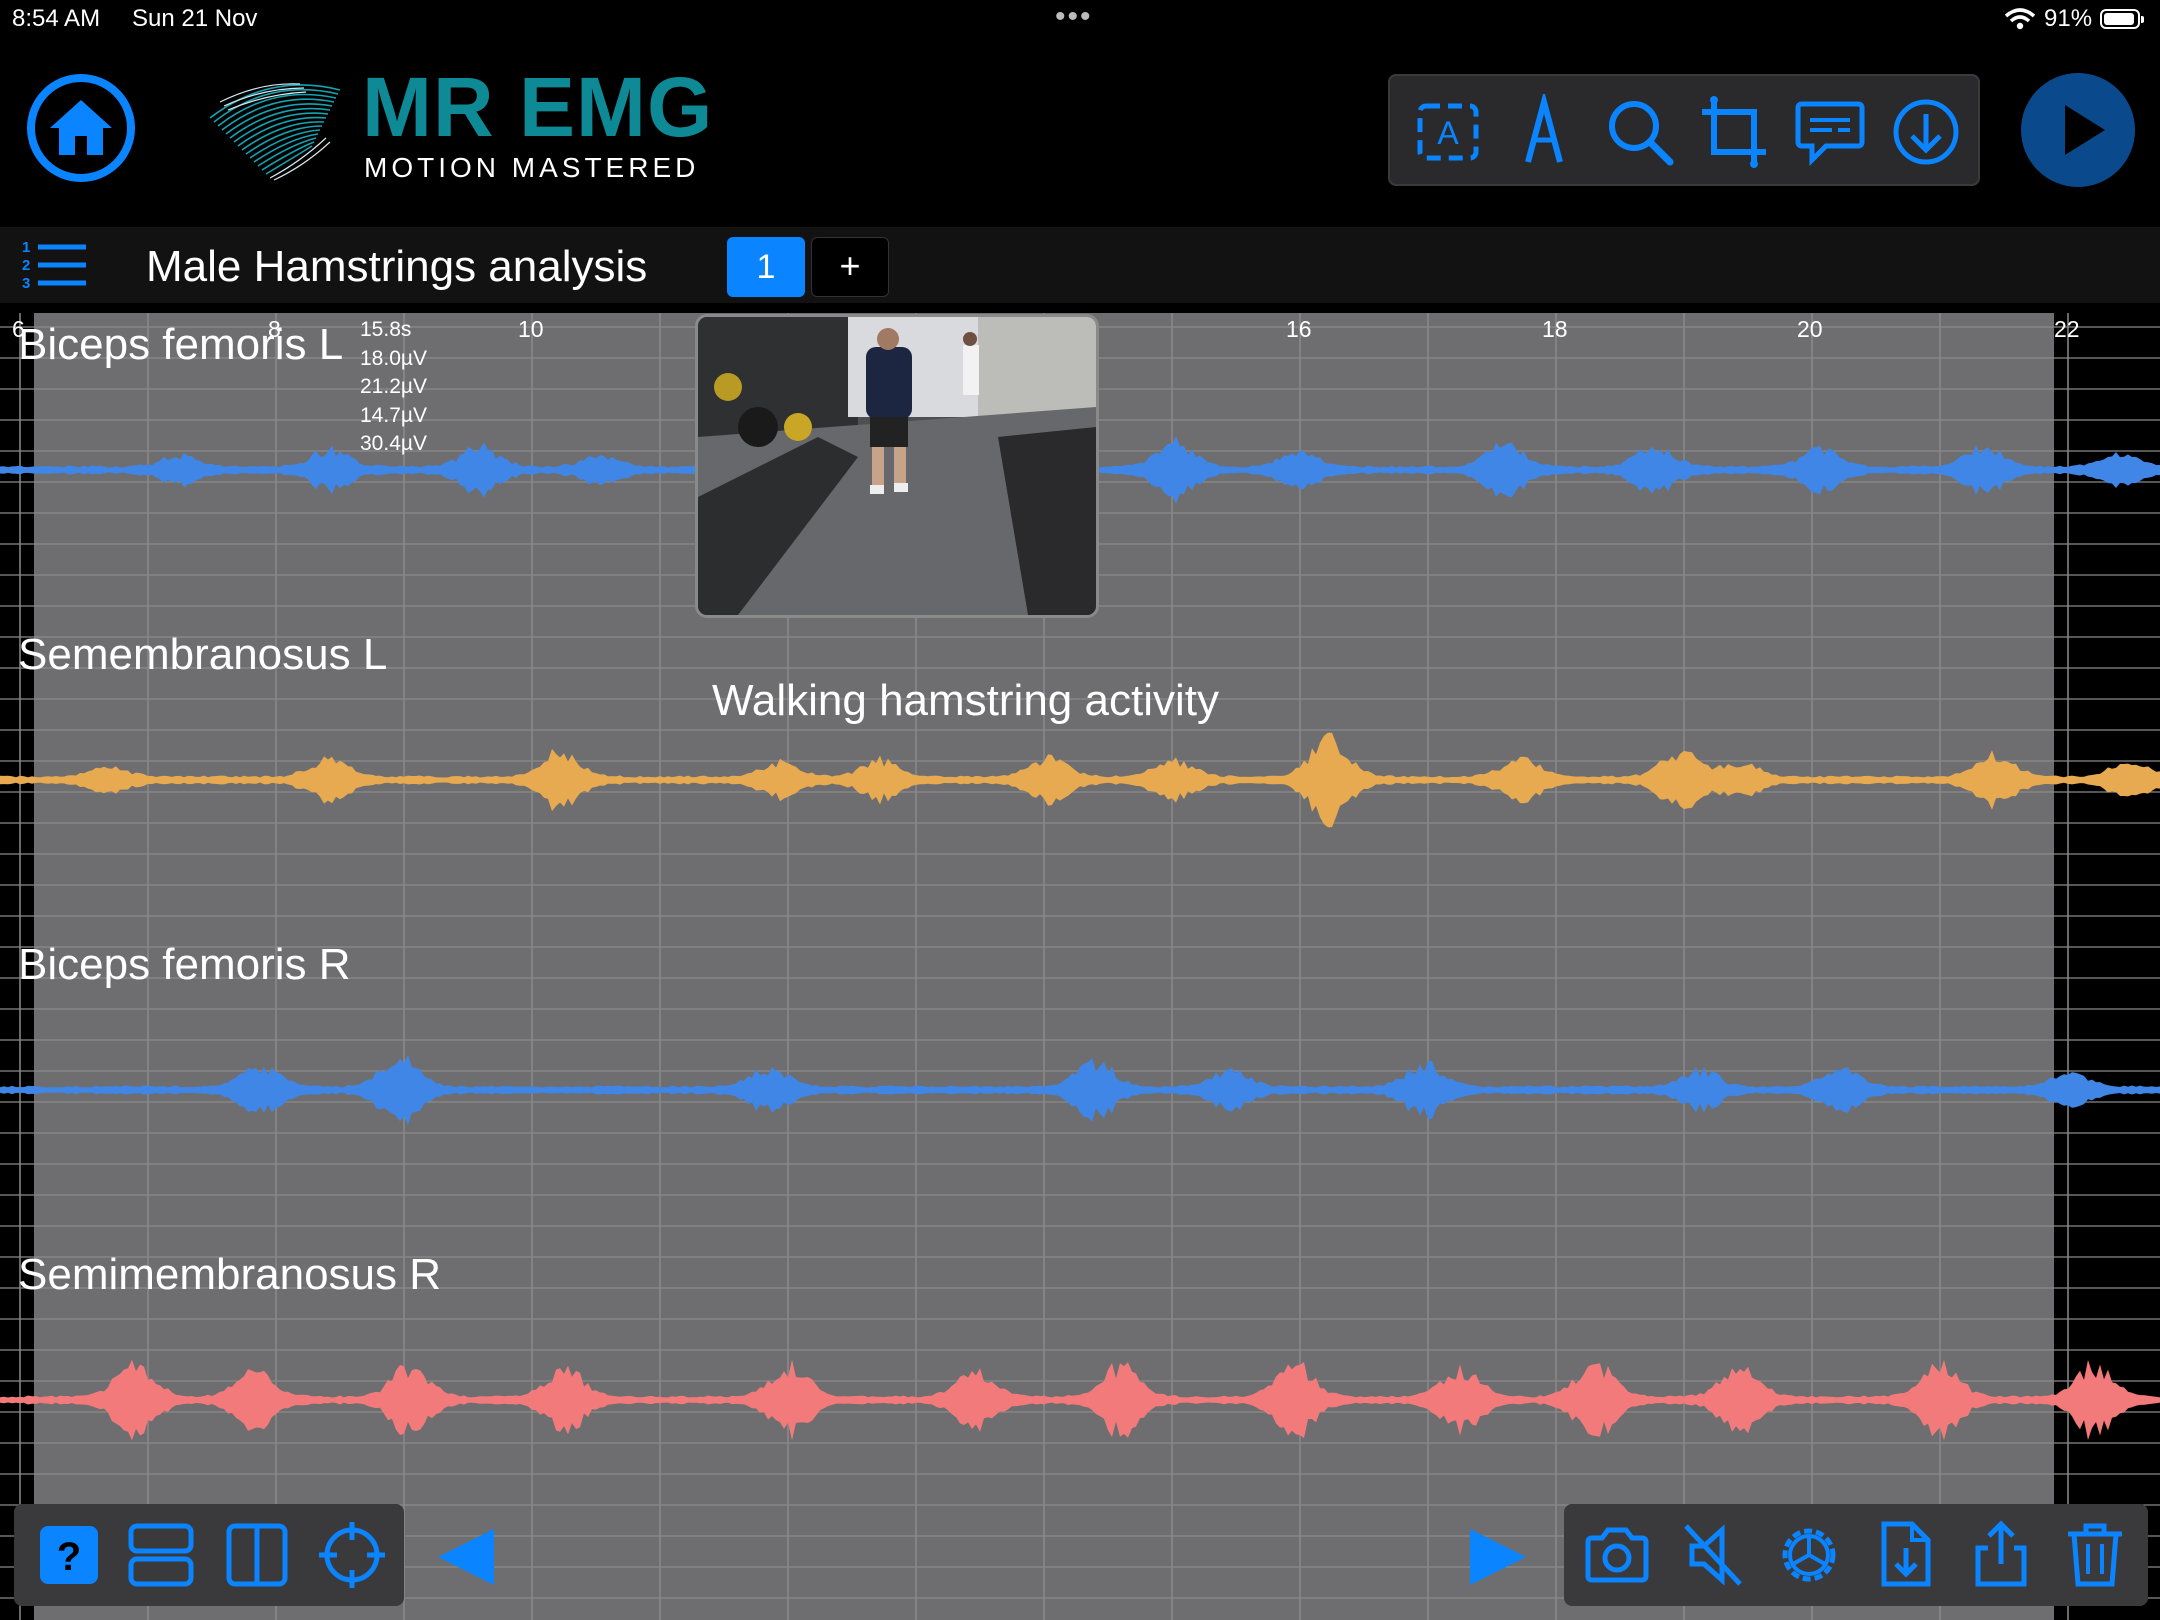 This screenshot has width=2160, height=1620. I want to click on readout-value: 18.0µV, so click(393, 358).